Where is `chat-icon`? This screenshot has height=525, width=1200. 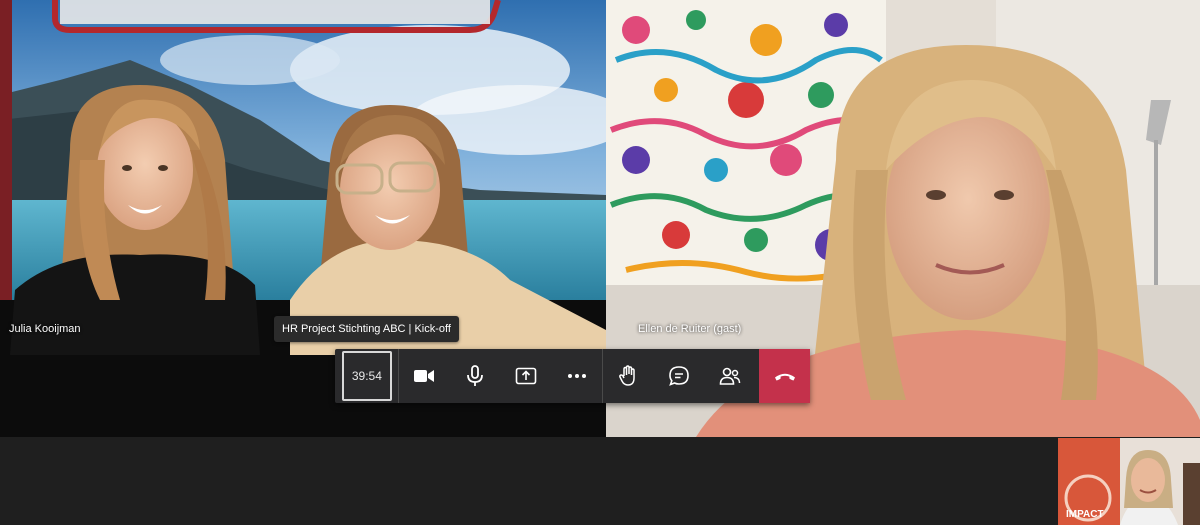
chat-icon is located at coordinates (679, 376).